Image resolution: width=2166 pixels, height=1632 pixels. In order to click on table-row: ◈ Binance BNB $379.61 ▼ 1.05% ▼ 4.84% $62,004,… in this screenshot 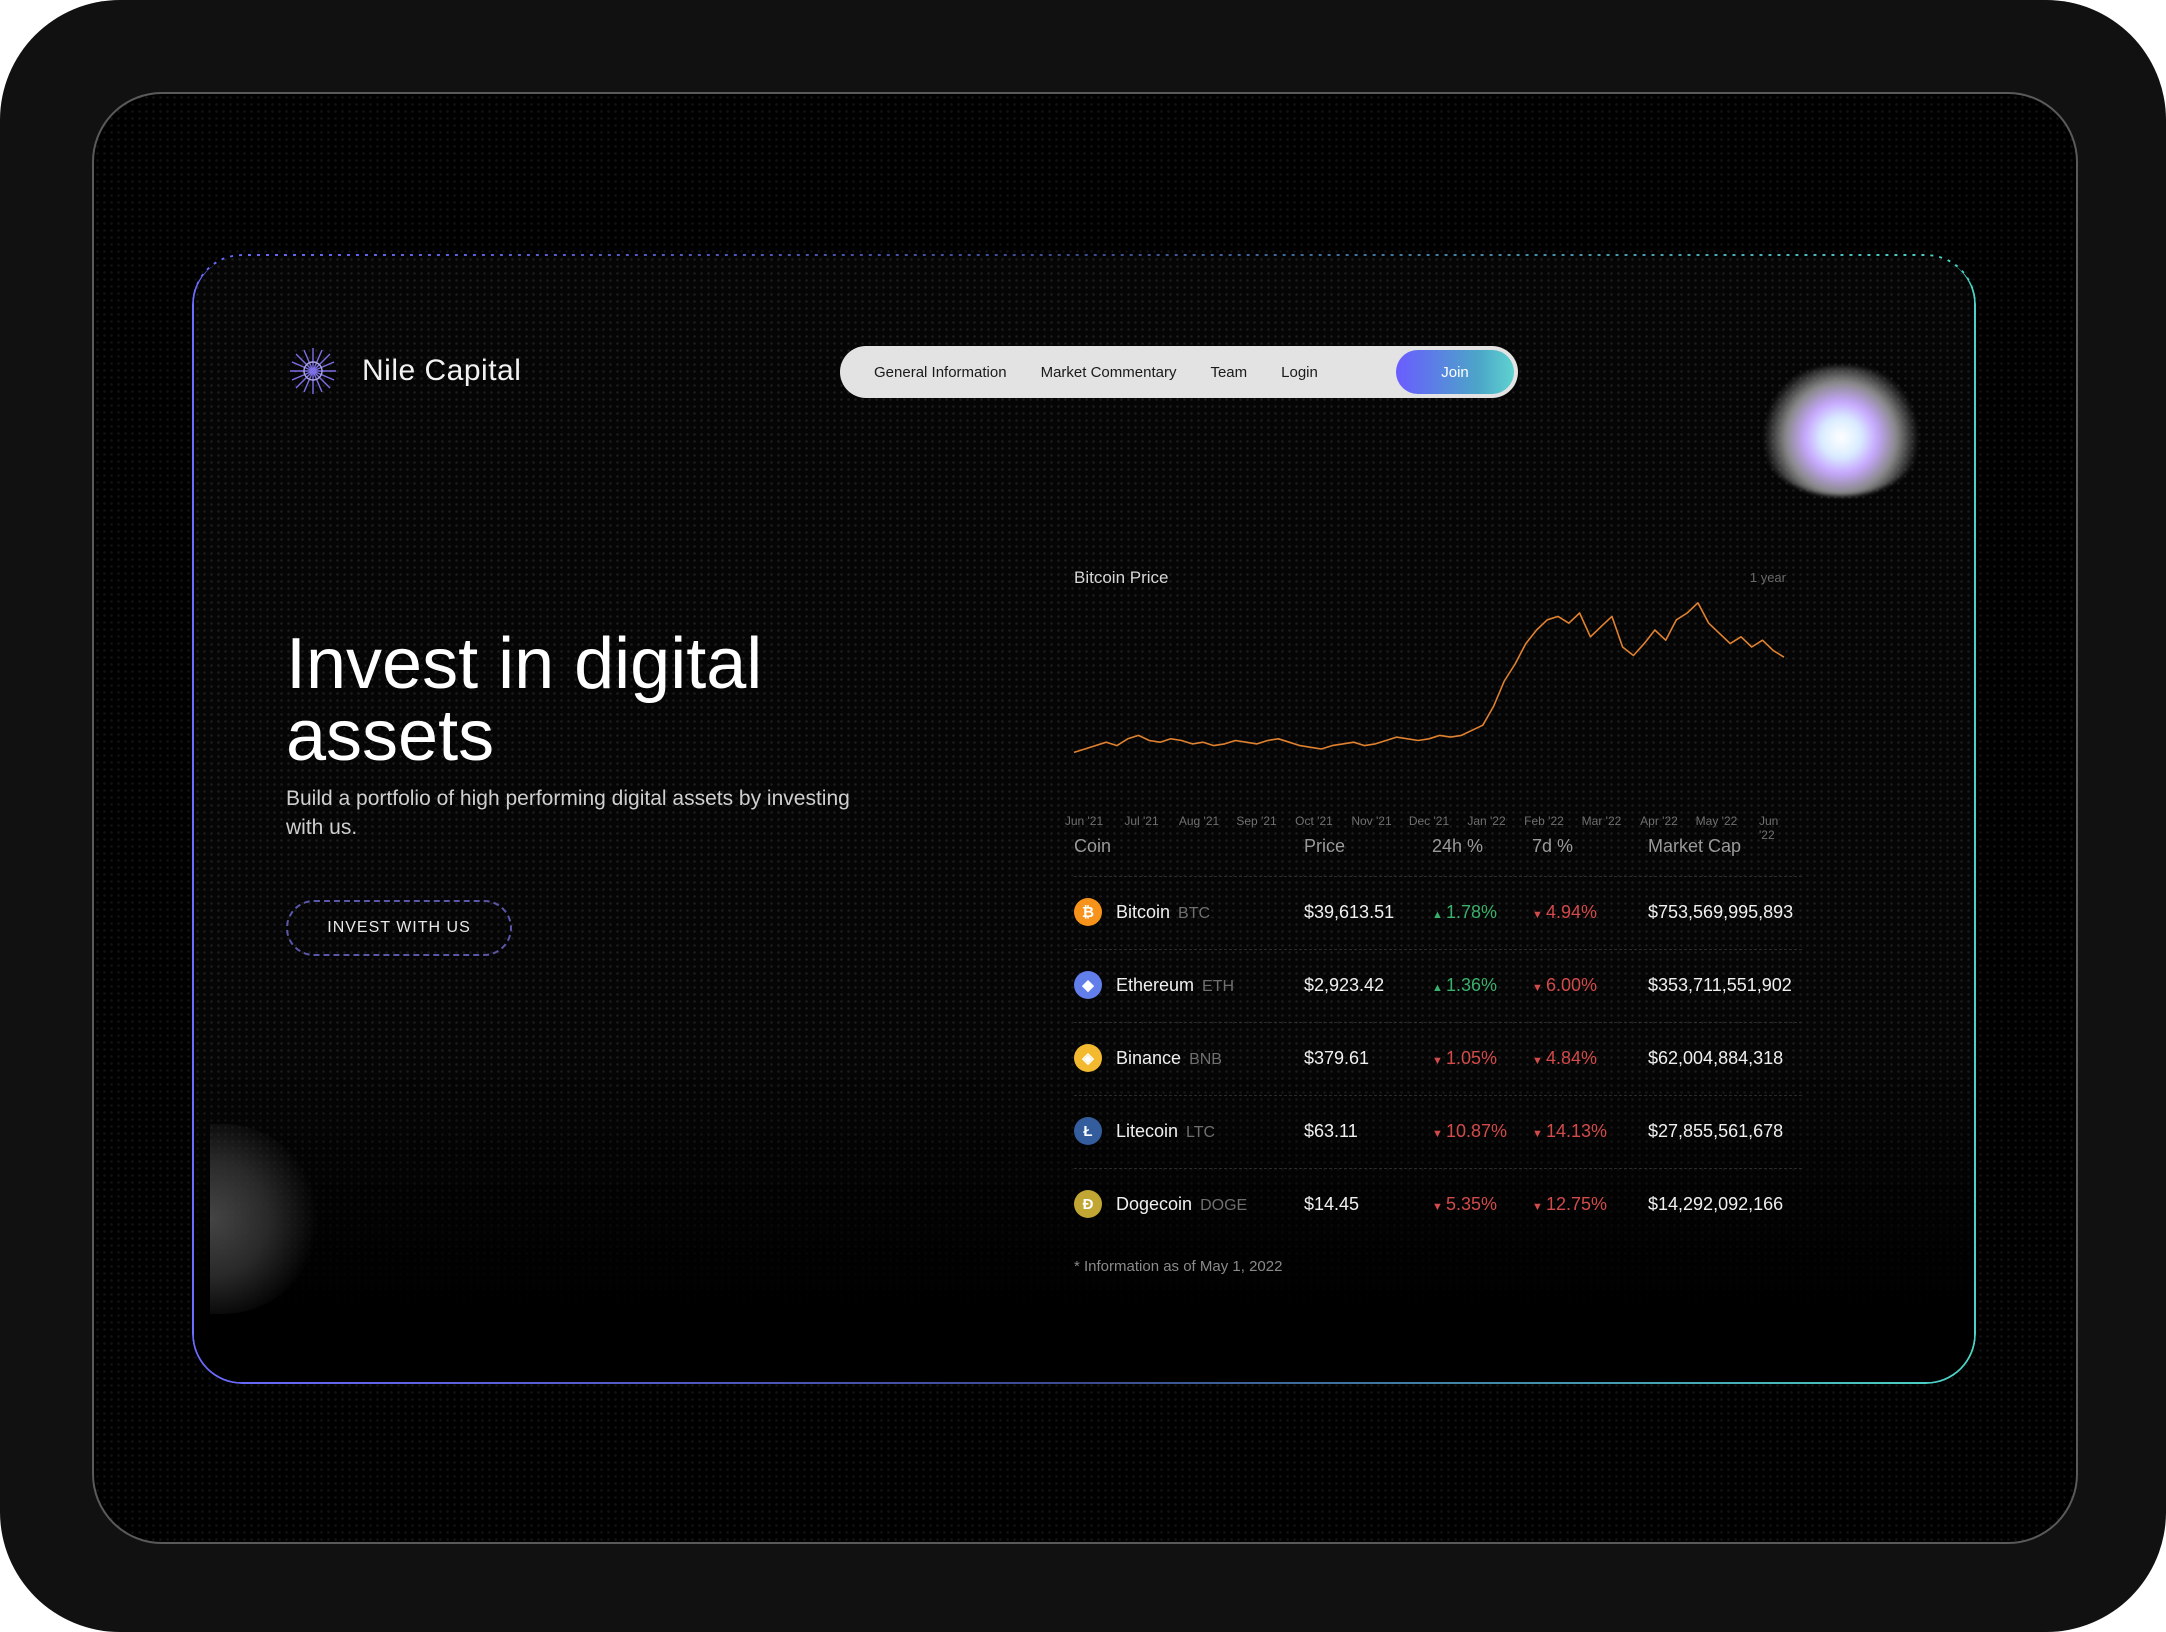, I will do `click(1438, 1058)`.